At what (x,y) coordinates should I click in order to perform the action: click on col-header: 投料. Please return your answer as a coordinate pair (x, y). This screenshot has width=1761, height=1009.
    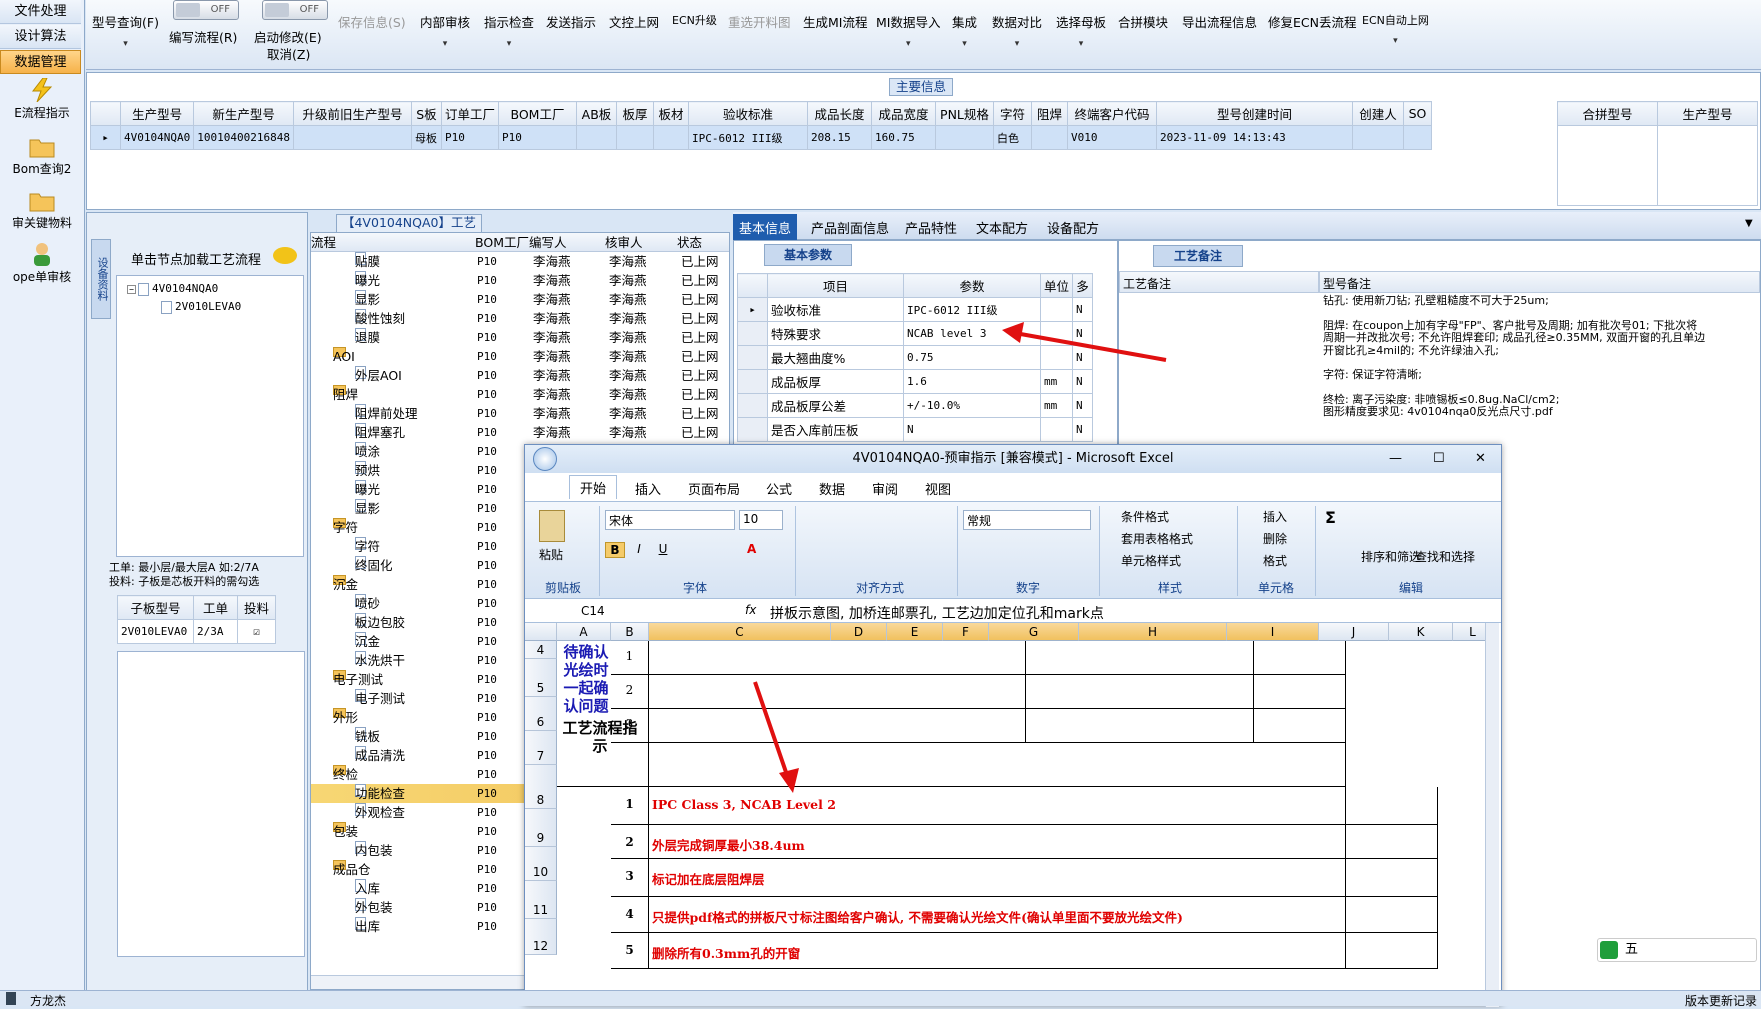
    Looking at the image, I should click on (256, 607).